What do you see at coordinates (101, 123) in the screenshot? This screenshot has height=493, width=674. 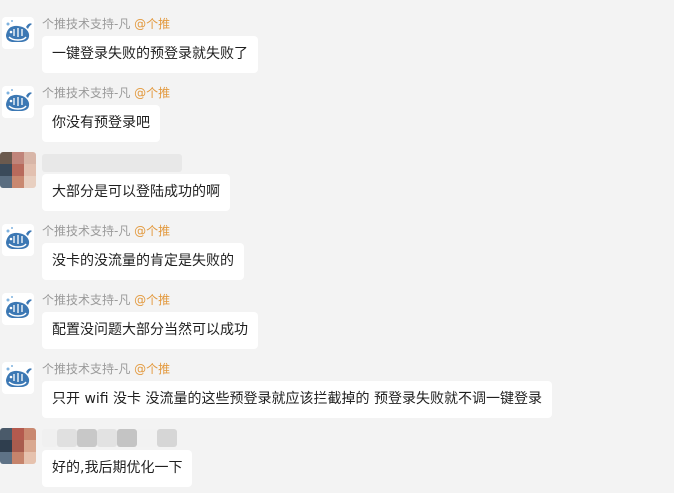 I see `message-bubble: 你没有预登录吧` at bounding box center [101, 123].